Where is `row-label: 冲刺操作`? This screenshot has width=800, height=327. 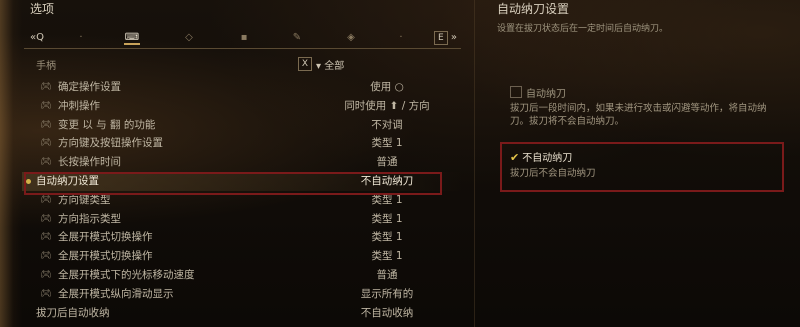 row-label: 冲刺操作 is located at coordinates (79, 105).